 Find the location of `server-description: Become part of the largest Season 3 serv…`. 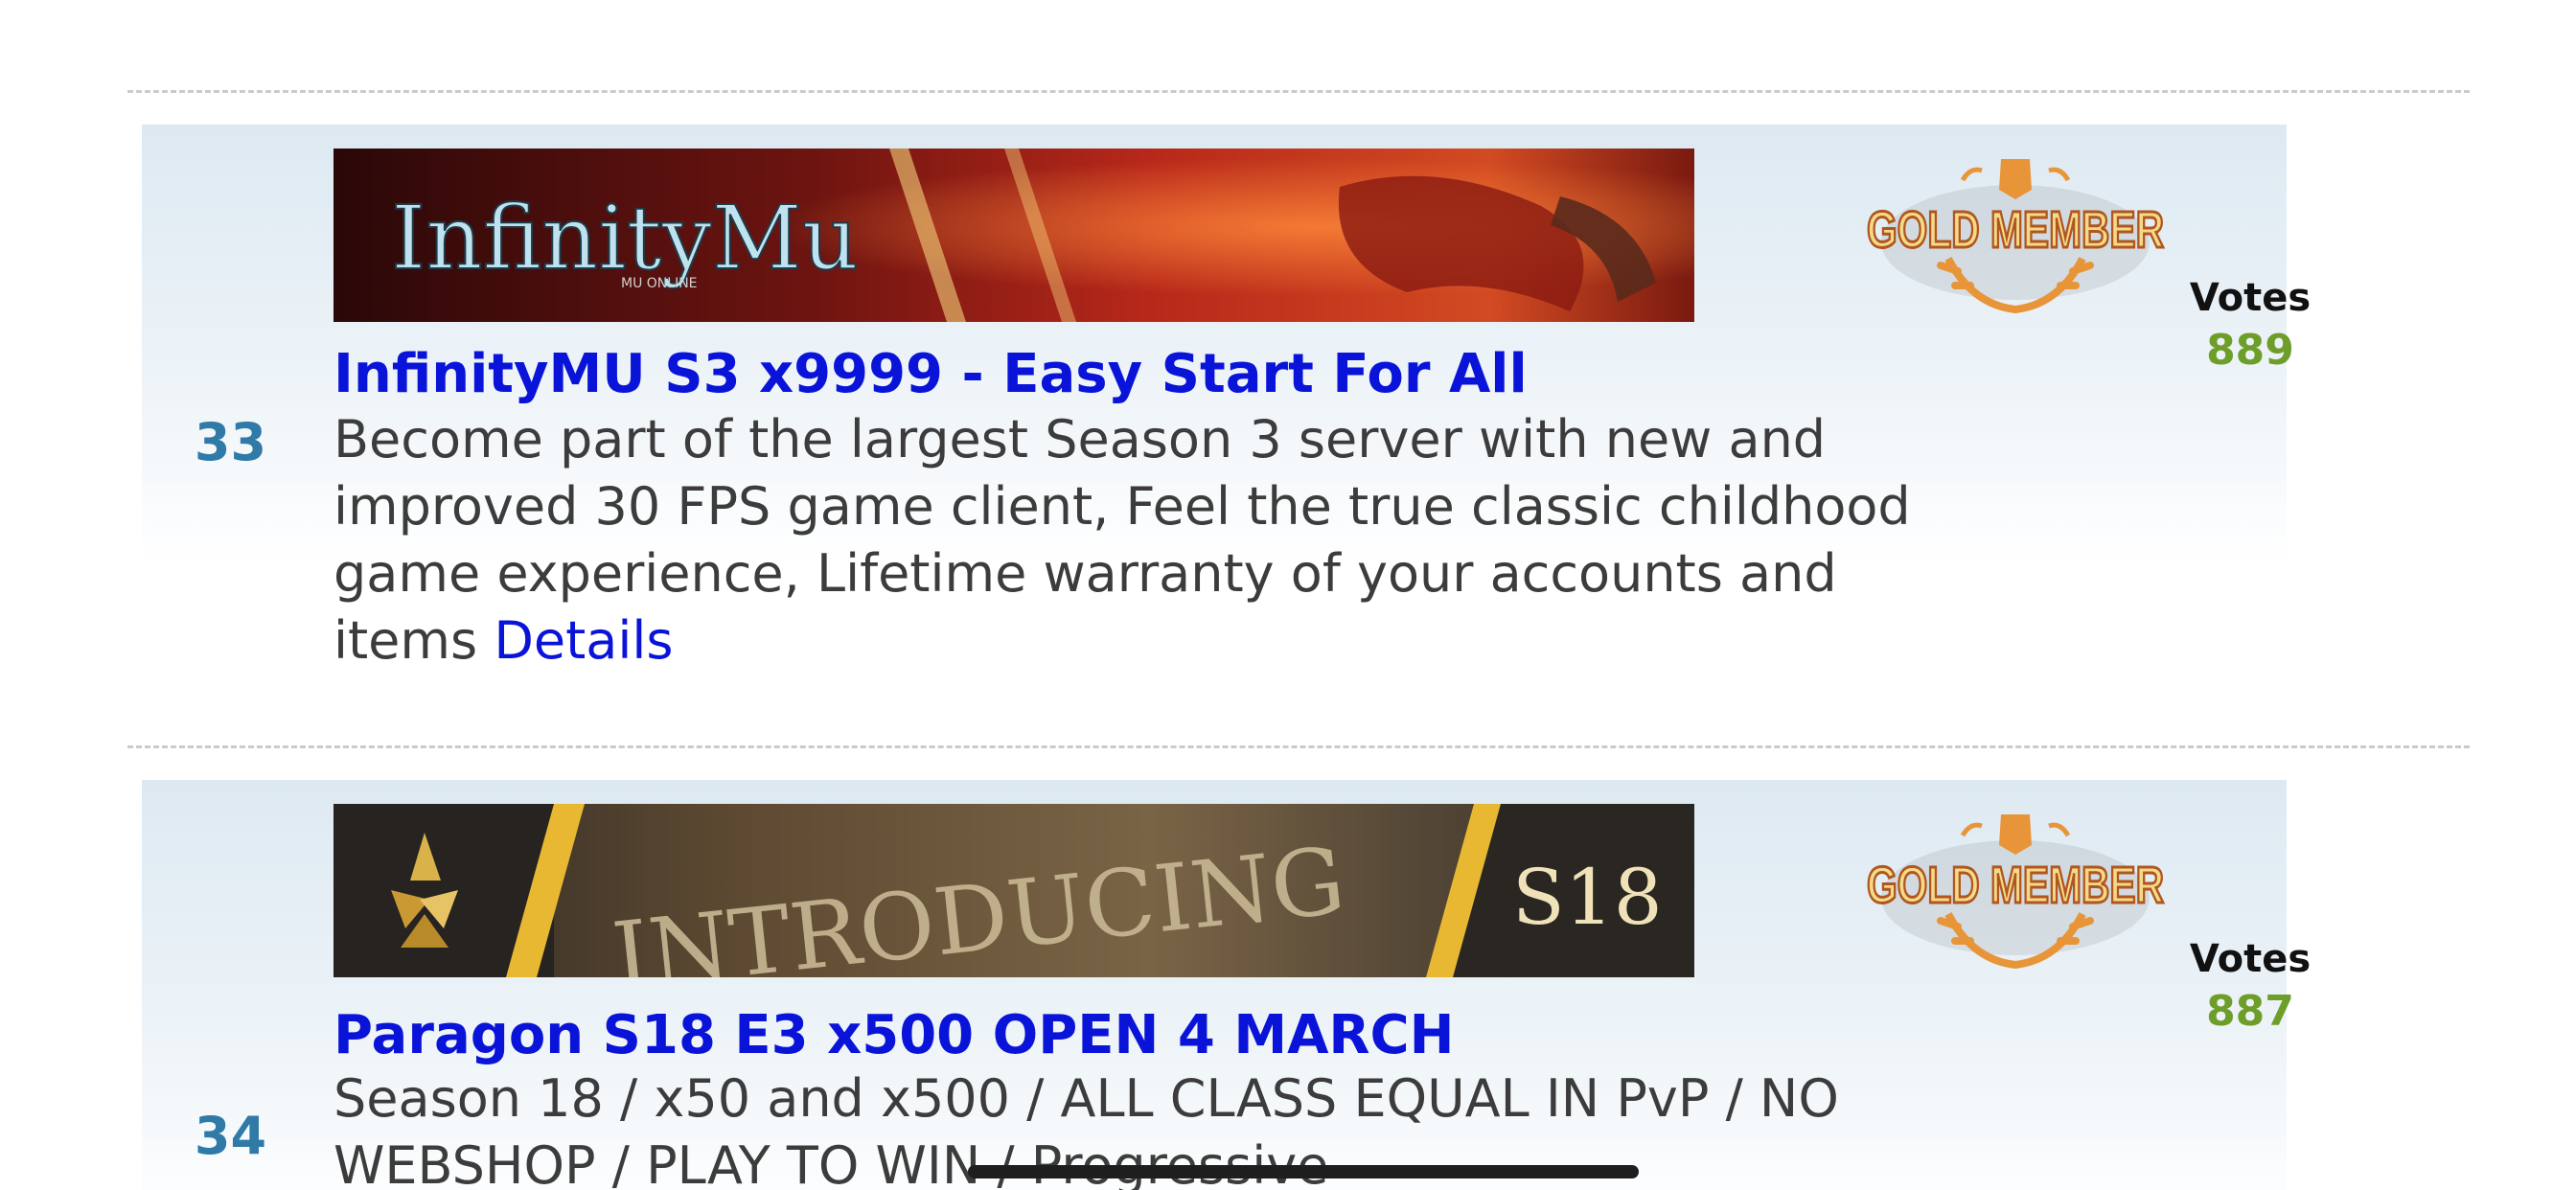

server-description: Become part of the largest Season 3 serv… is located at coordinates (1129, 541).